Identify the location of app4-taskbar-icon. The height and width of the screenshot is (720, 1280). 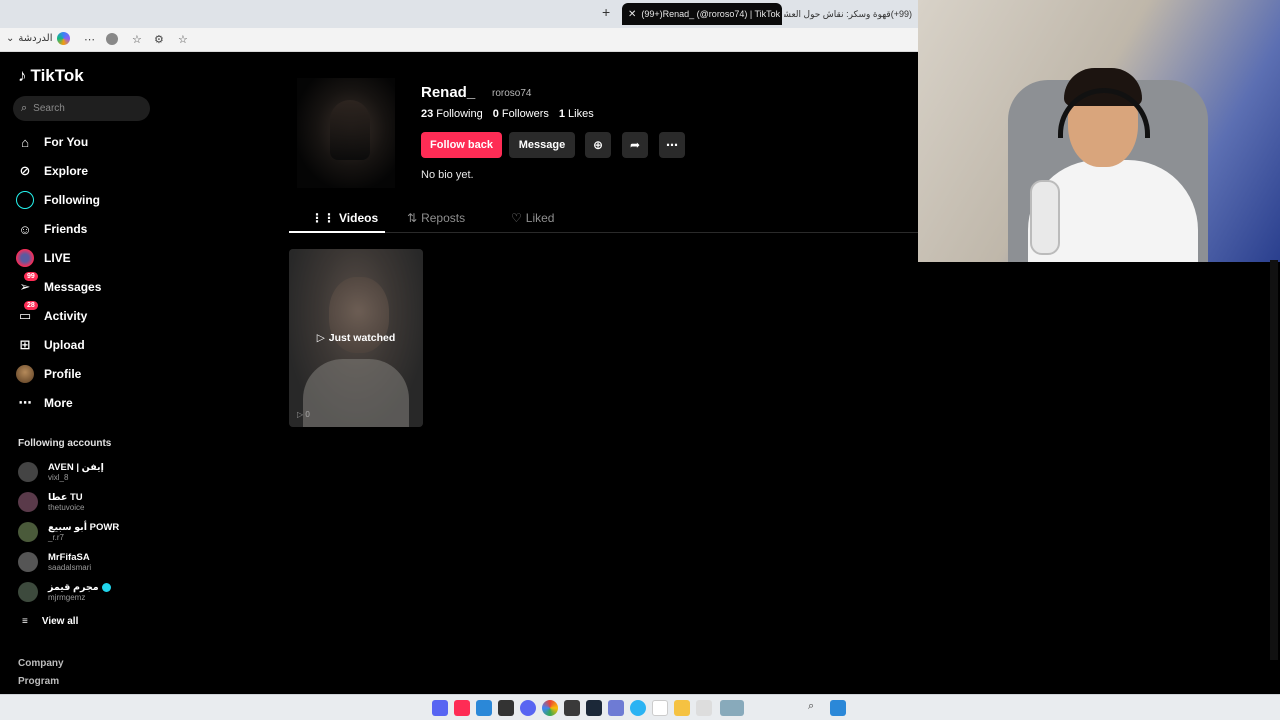
(732, 708).